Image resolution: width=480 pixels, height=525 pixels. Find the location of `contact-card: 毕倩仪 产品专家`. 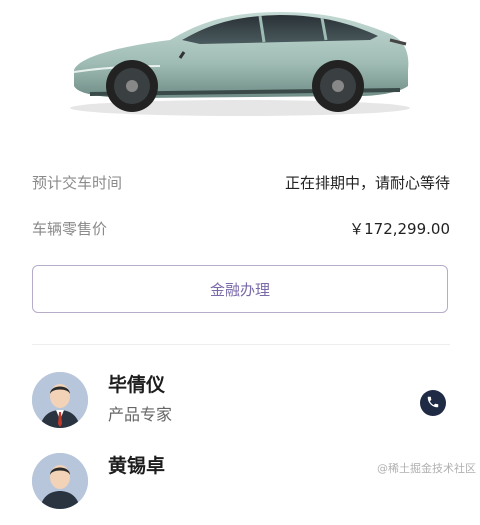

contact-card: 毕倩仪 产品专家 is located at coordinates (241, 408).